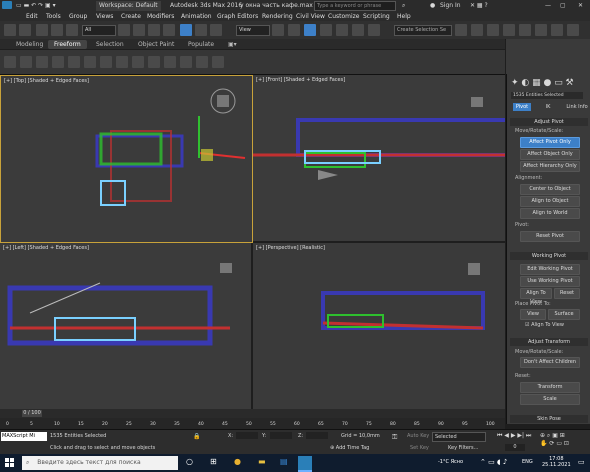 The image size is (590, 472). I want to click on affect-object-only-button: Affect Object Only, so click(550, 154).